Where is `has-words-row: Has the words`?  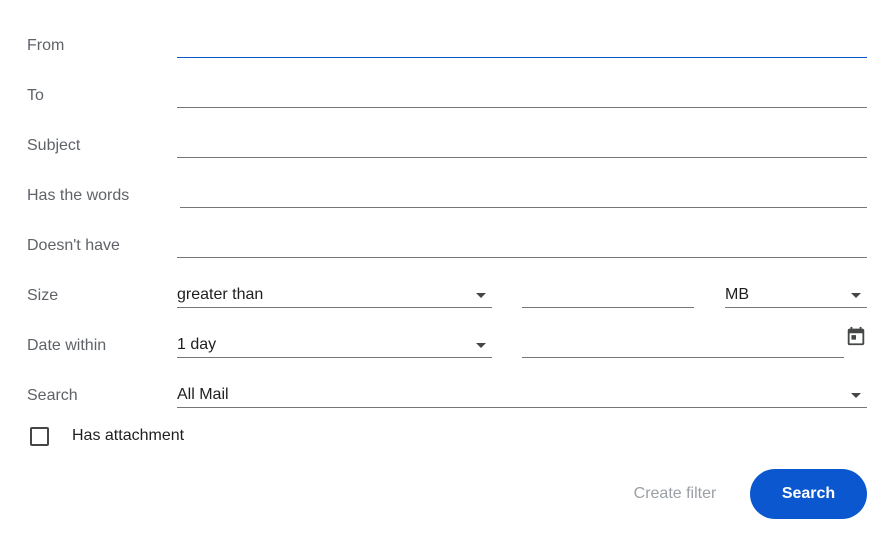 has-words-row: Has the words is located at coordinates (445, 185).